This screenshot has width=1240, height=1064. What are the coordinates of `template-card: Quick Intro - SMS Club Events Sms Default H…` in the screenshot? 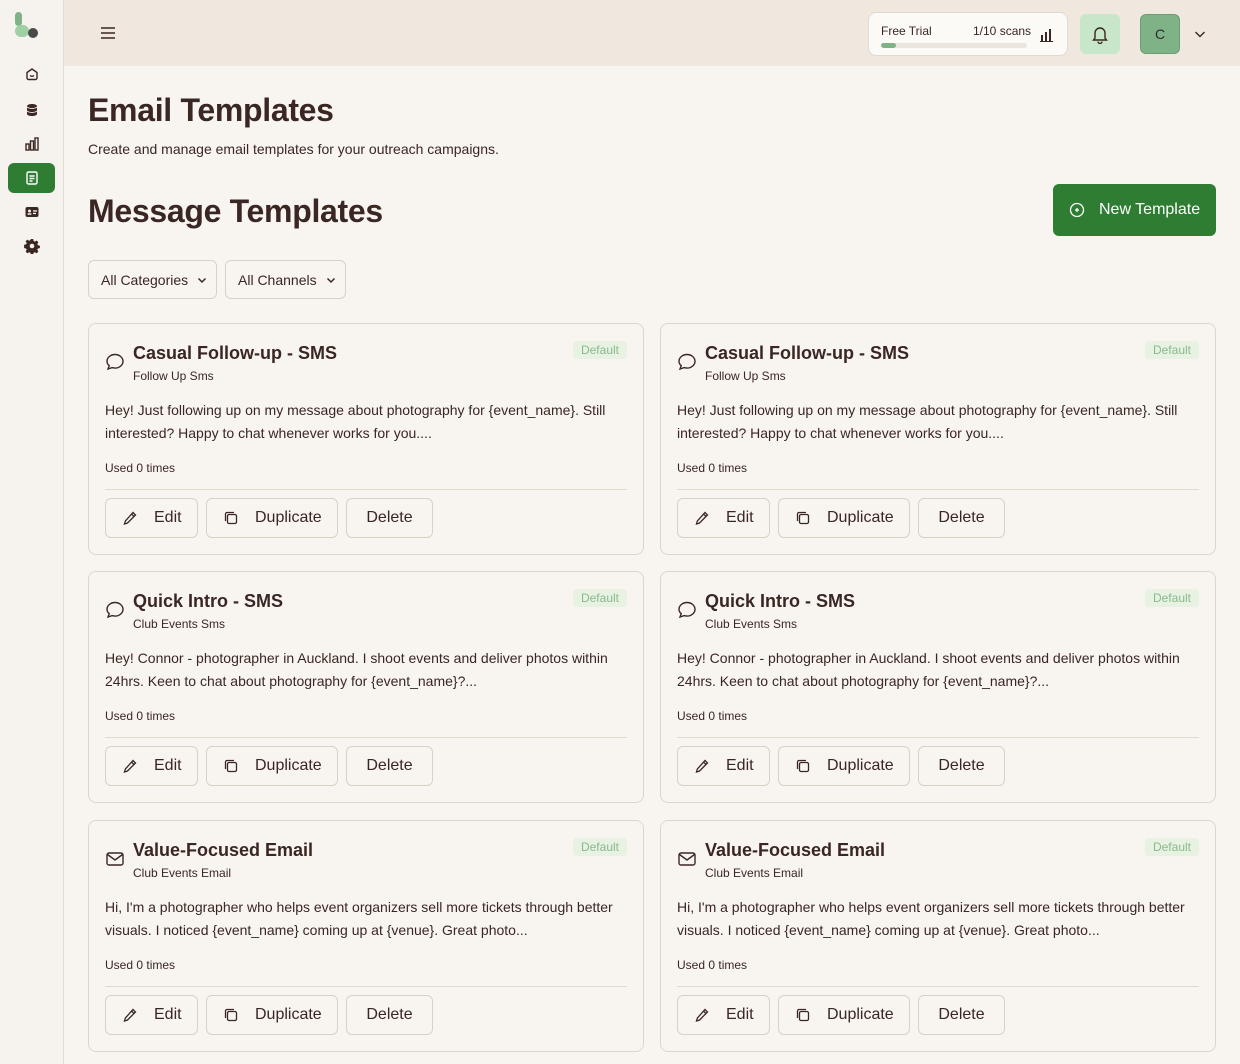 It's located at (366, 687).